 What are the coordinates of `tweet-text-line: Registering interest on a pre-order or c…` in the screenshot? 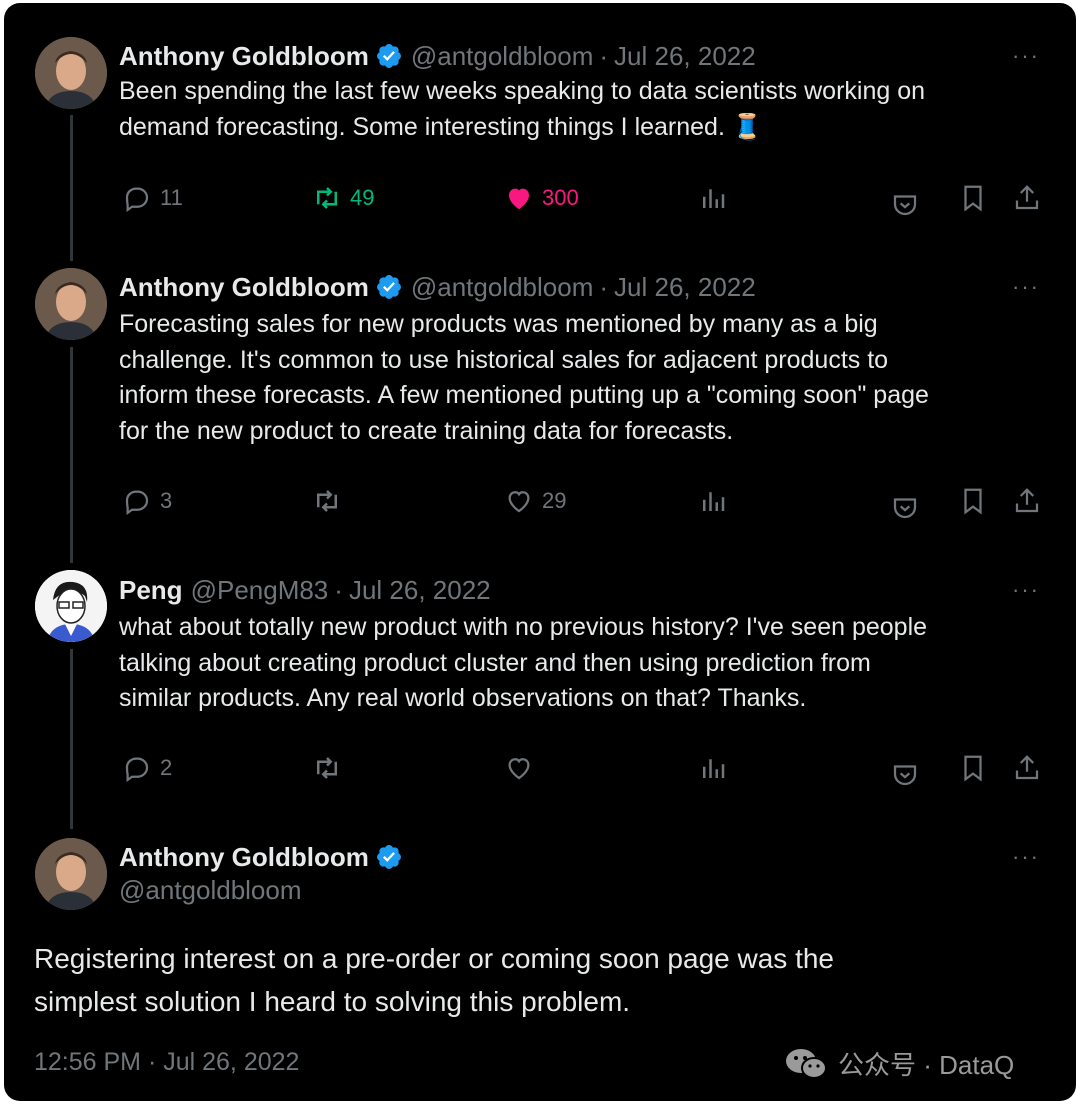 It's located at (434, 958).